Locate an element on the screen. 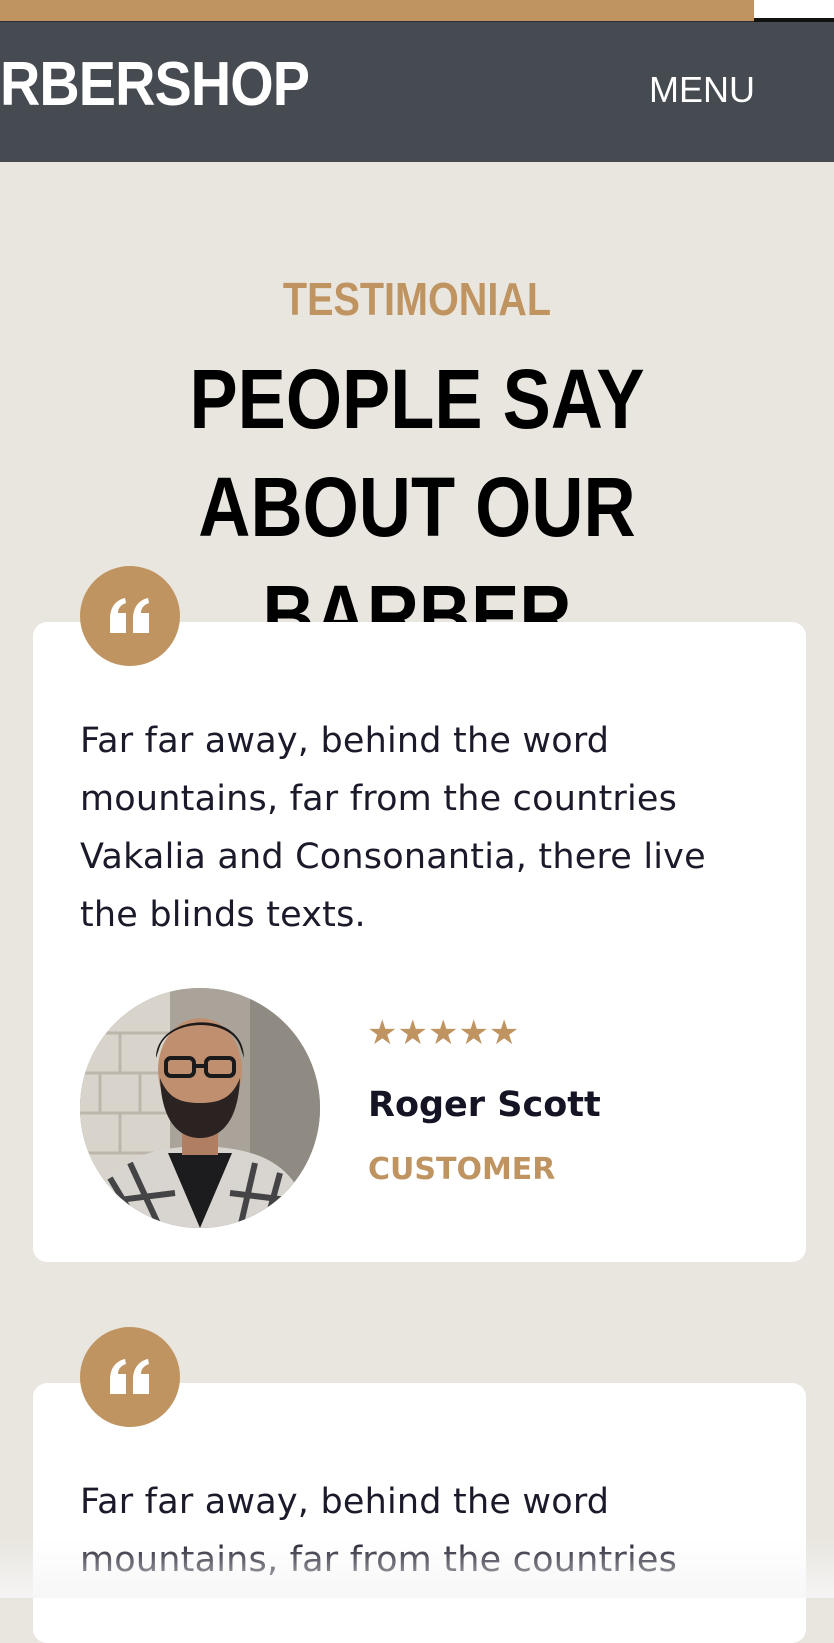  customer-name: Roger Scott is located at coordinates (484, 1105).